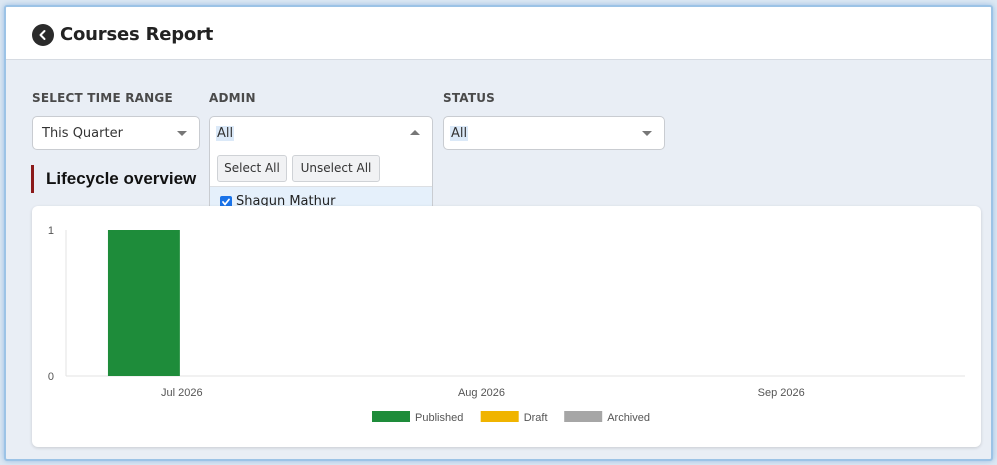  I want to click on chevron-up-icon, so click(415, 132).